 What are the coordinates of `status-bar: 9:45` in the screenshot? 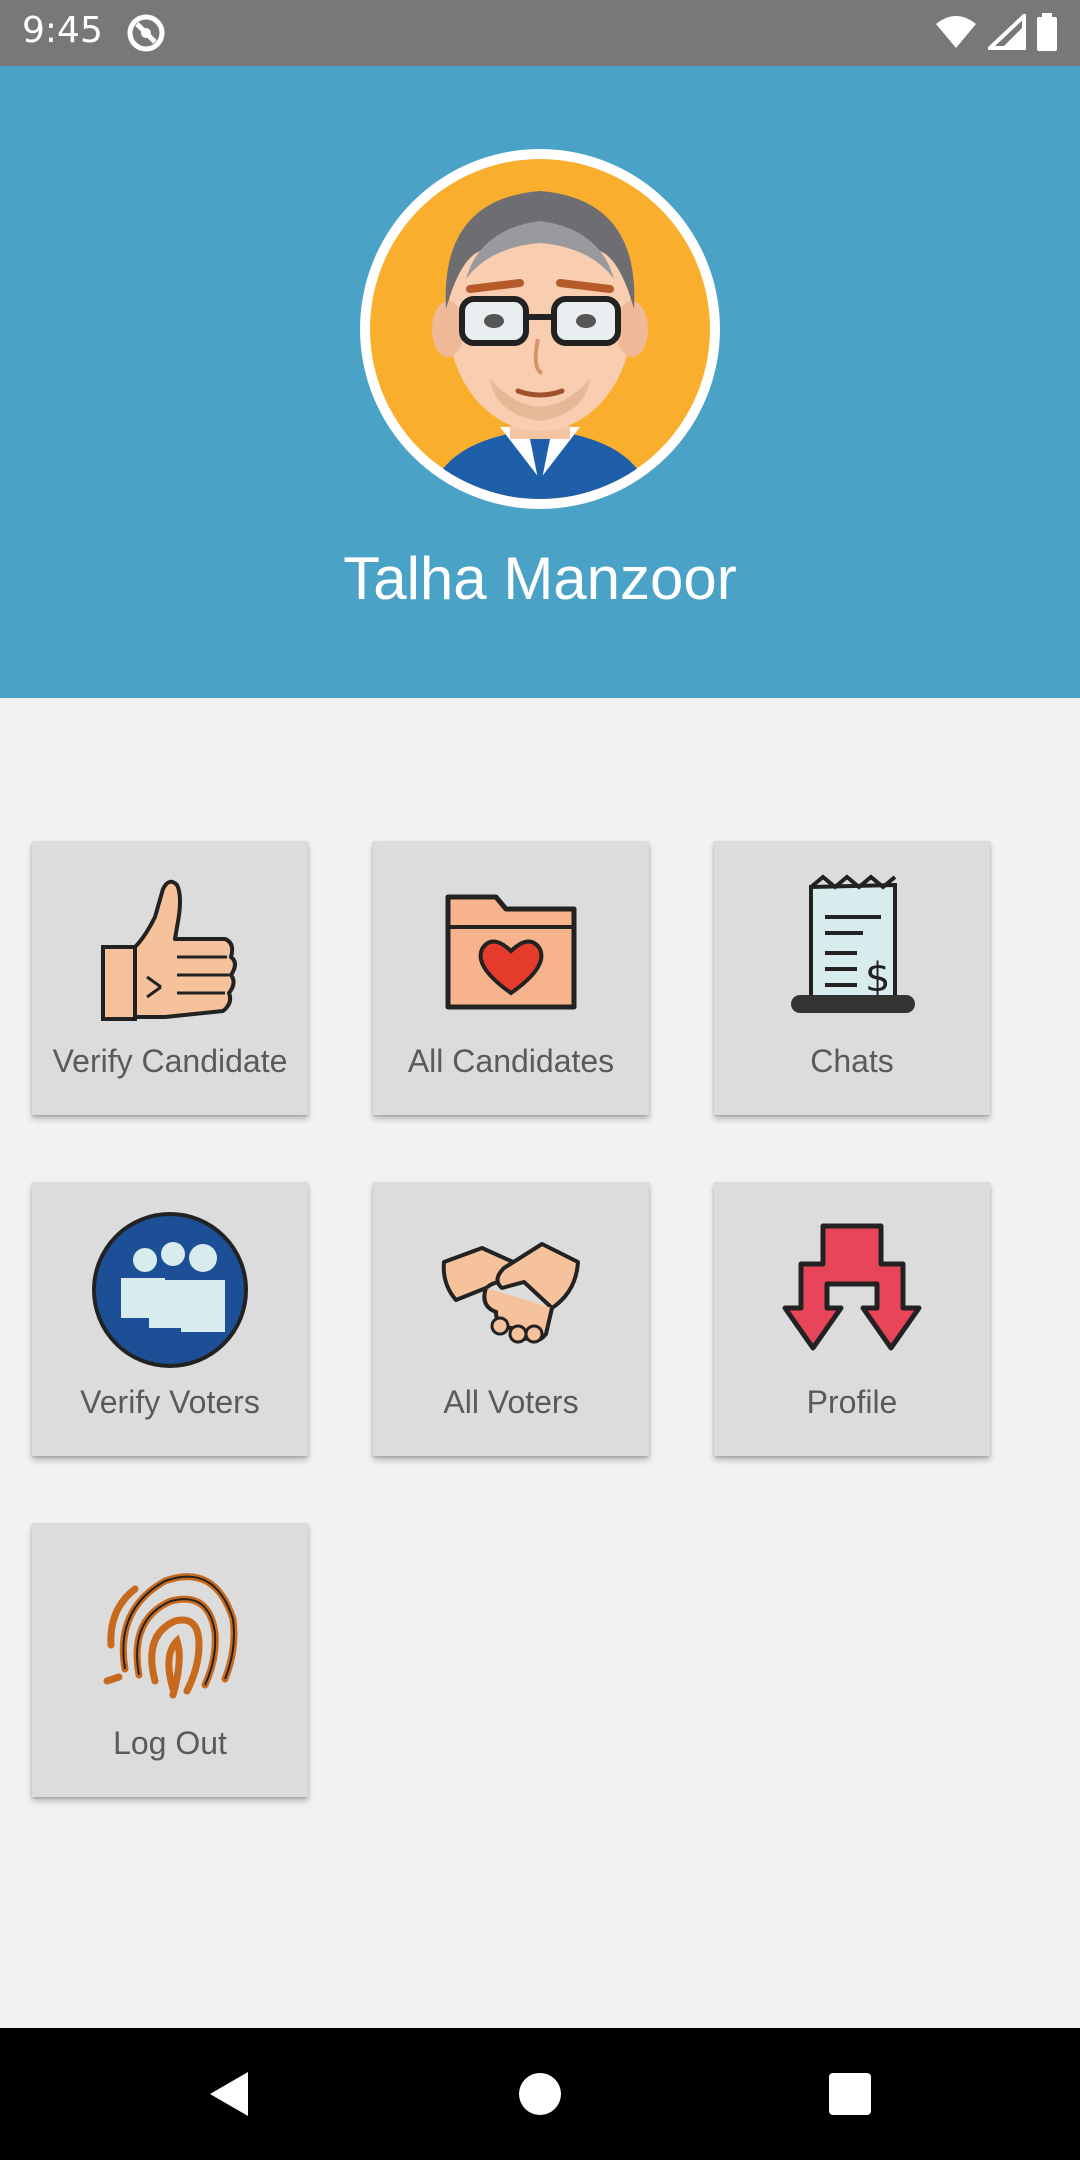 It's located at (540, 33).